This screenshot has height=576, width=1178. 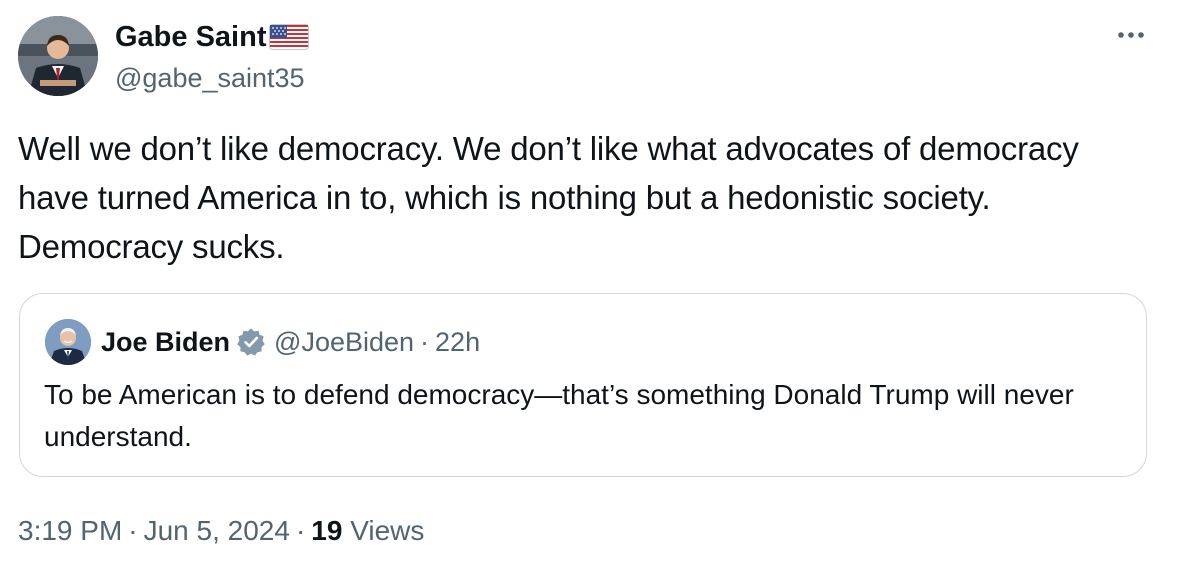 I want to click on quoted-tweet-header: Joe Biden @JoeBiden · 22h, so click(x=290, y=342).